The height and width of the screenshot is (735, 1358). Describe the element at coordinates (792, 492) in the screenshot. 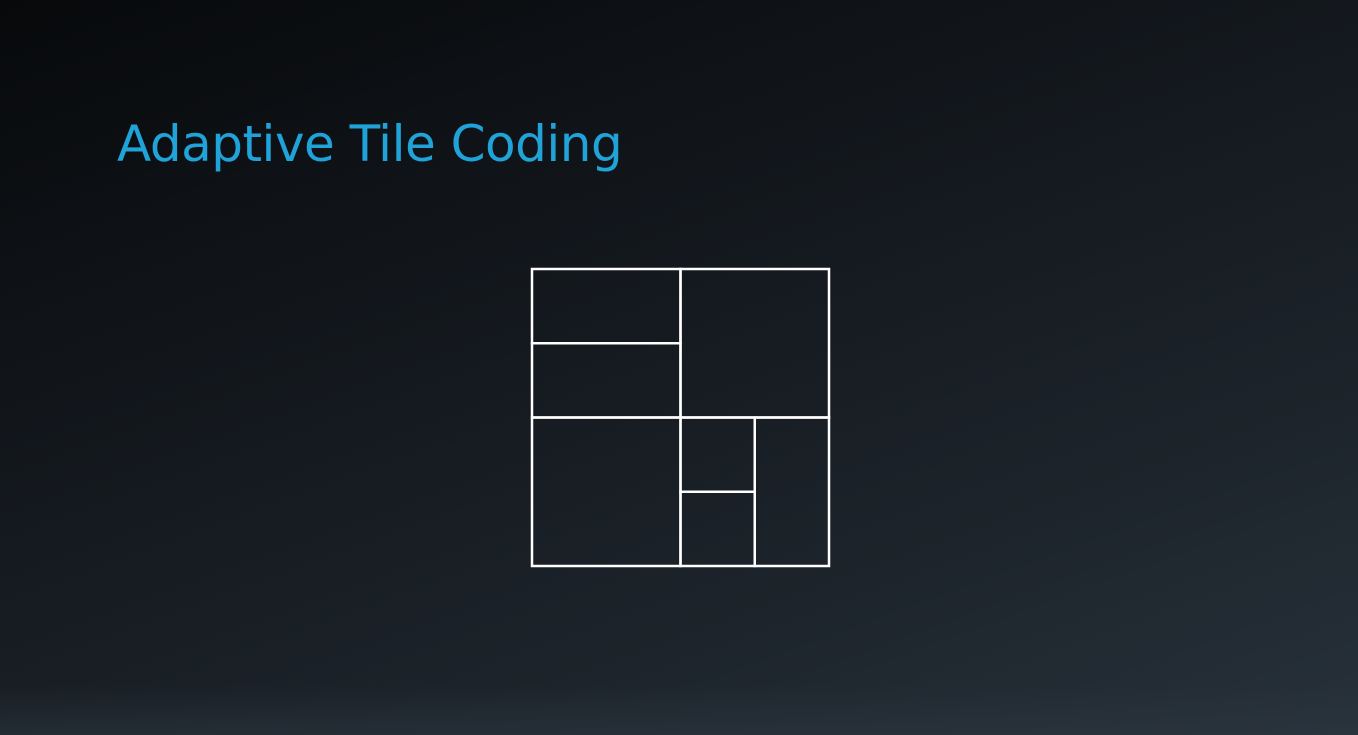

I see `bottom-right-tile` at that location.